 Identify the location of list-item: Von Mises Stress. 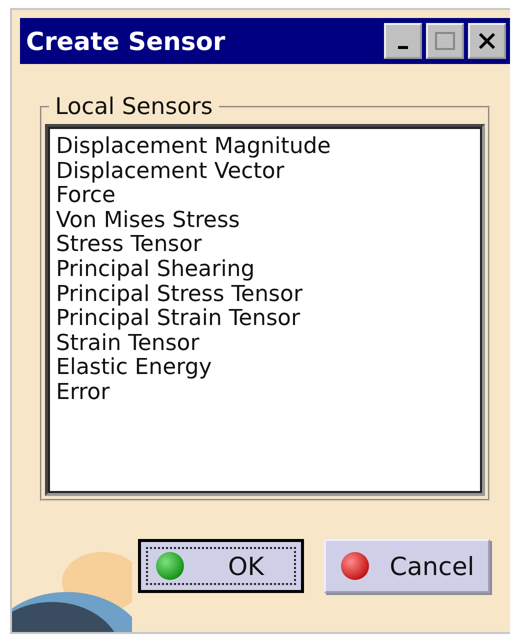
(265, 221).